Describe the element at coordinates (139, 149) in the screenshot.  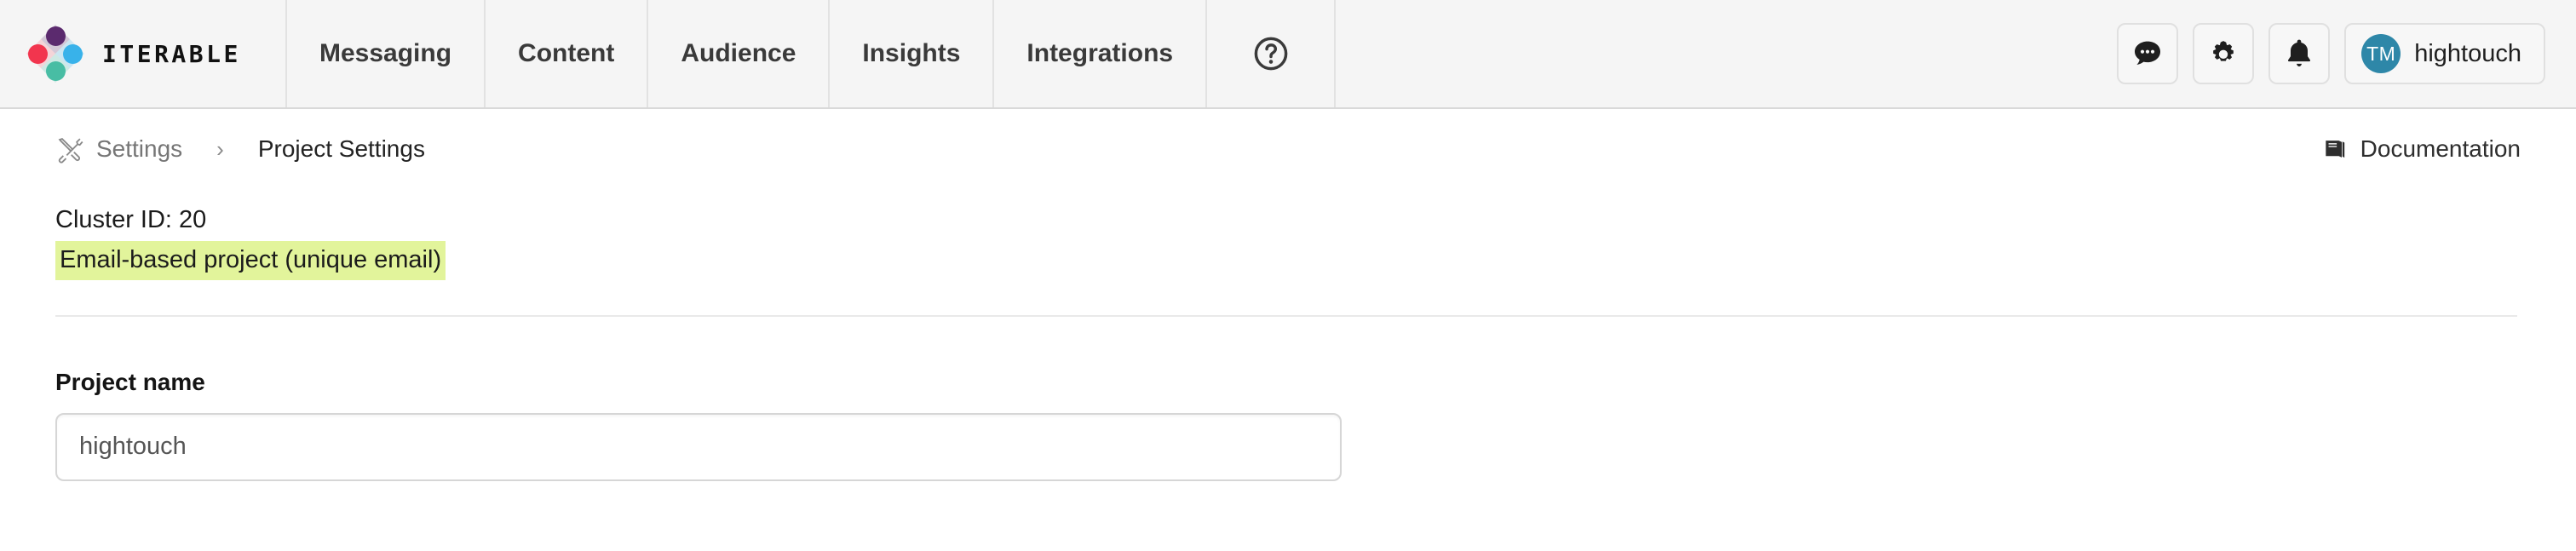
I see `breadcrumb-settings-link: Settings` at that location.